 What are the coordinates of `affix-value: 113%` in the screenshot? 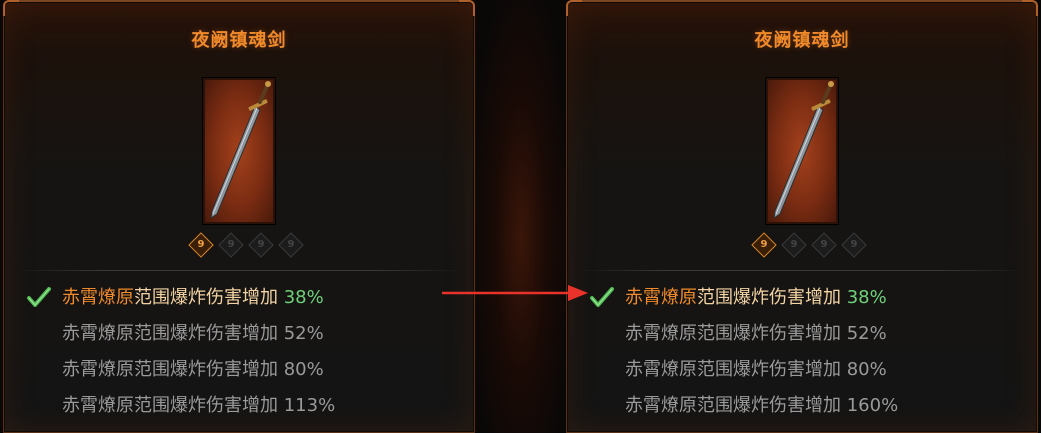 It's located at (309, 405).